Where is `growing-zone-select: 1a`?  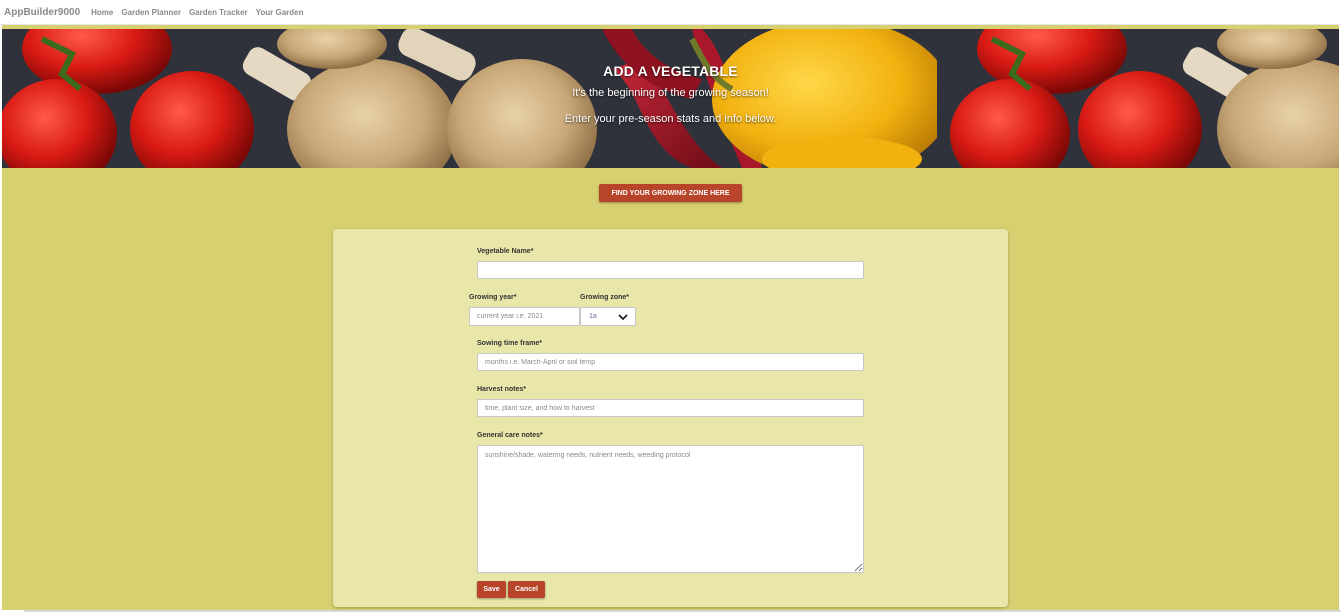 growing-zone-select: 1a is located at coordinates (608, 316).